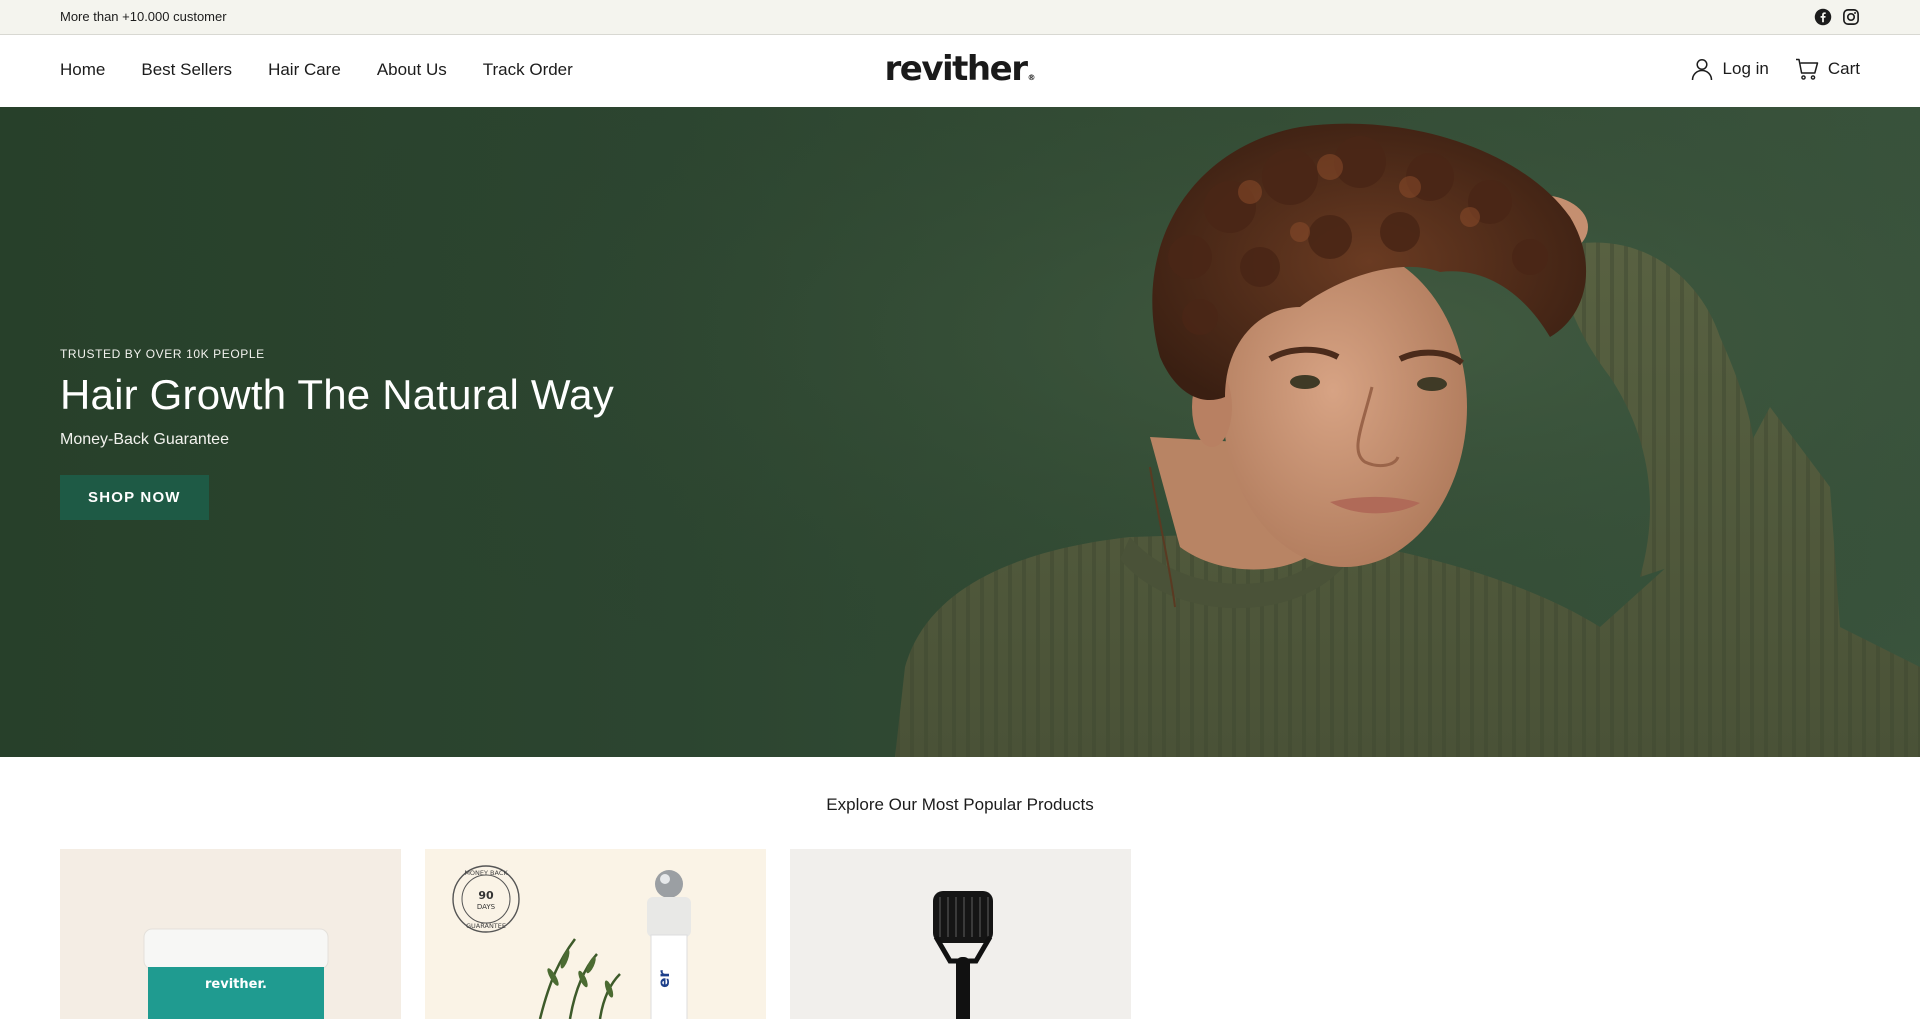 Image resolution: width=1920 pixels, height=1019 pixels. I want to click on site-logo: revither®, so click(960, 69).